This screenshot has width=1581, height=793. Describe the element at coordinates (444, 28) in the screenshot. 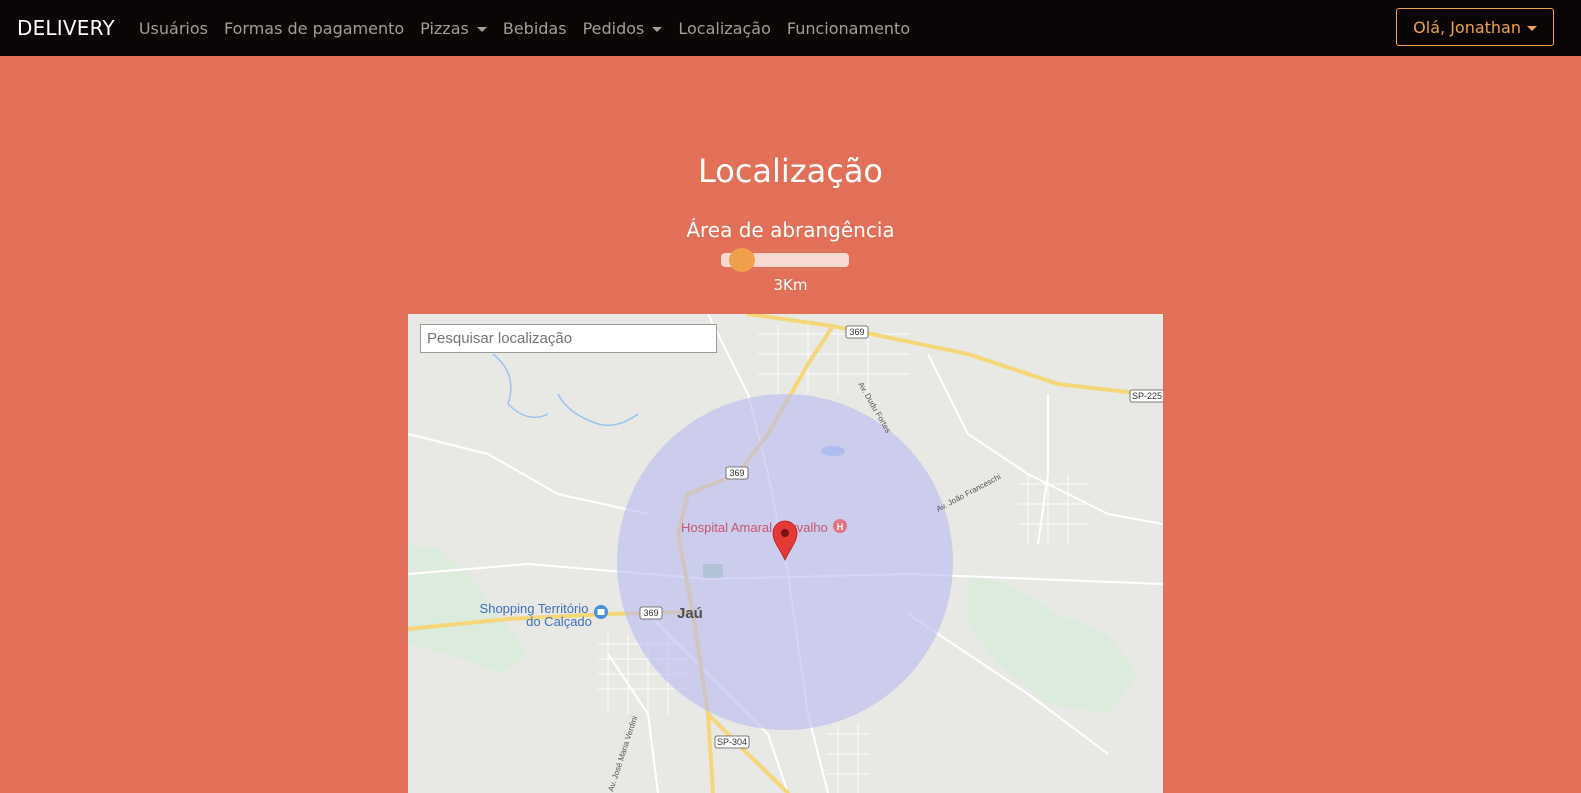

I see `nav-item-label: Pizzas` at that location.